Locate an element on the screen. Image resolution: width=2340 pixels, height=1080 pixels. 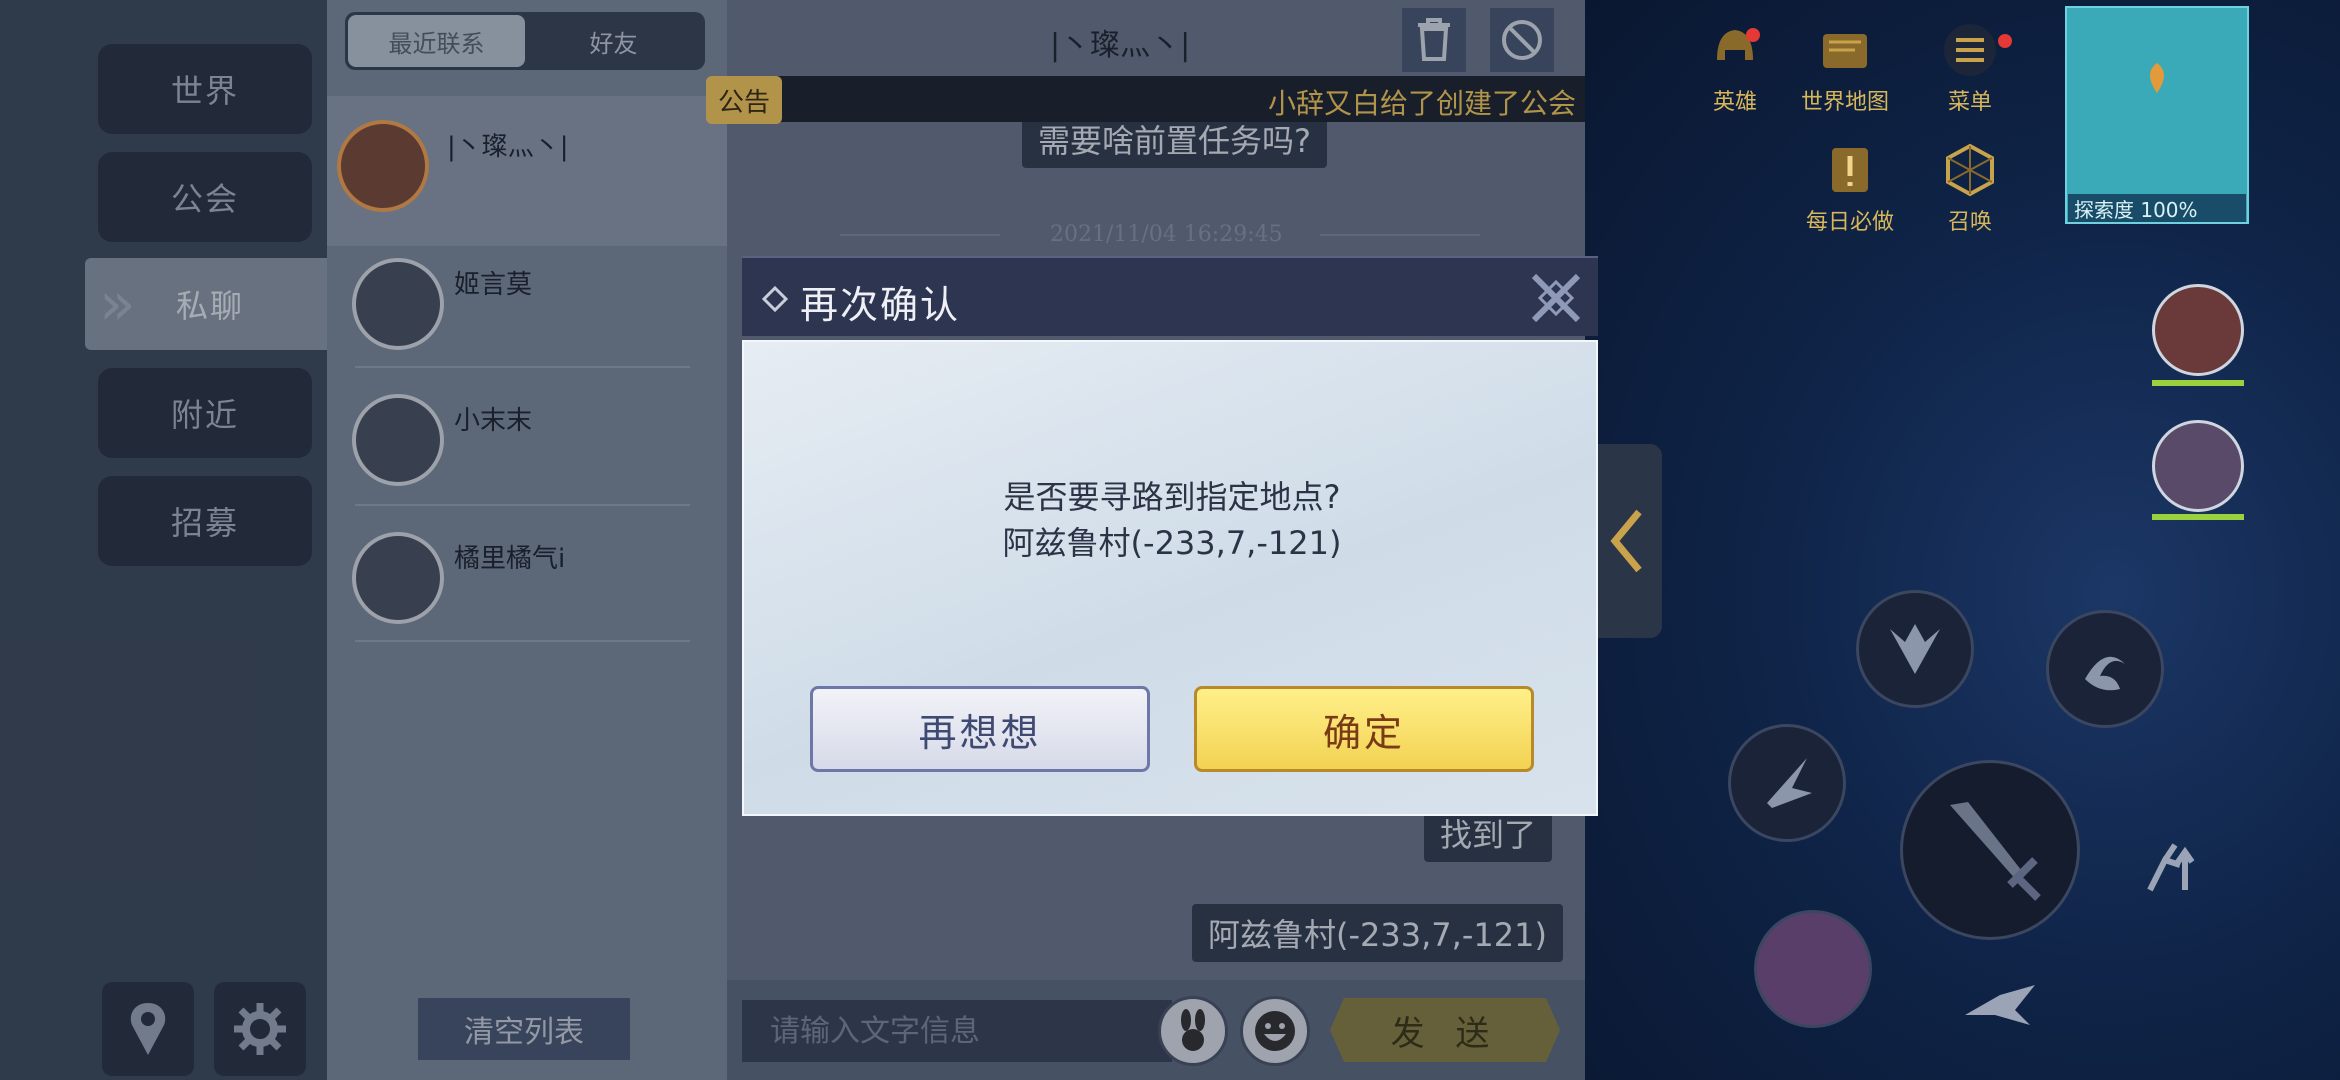
dialog-message: 是否要寻路到指定地点? is located at coordinates (1172, 497).